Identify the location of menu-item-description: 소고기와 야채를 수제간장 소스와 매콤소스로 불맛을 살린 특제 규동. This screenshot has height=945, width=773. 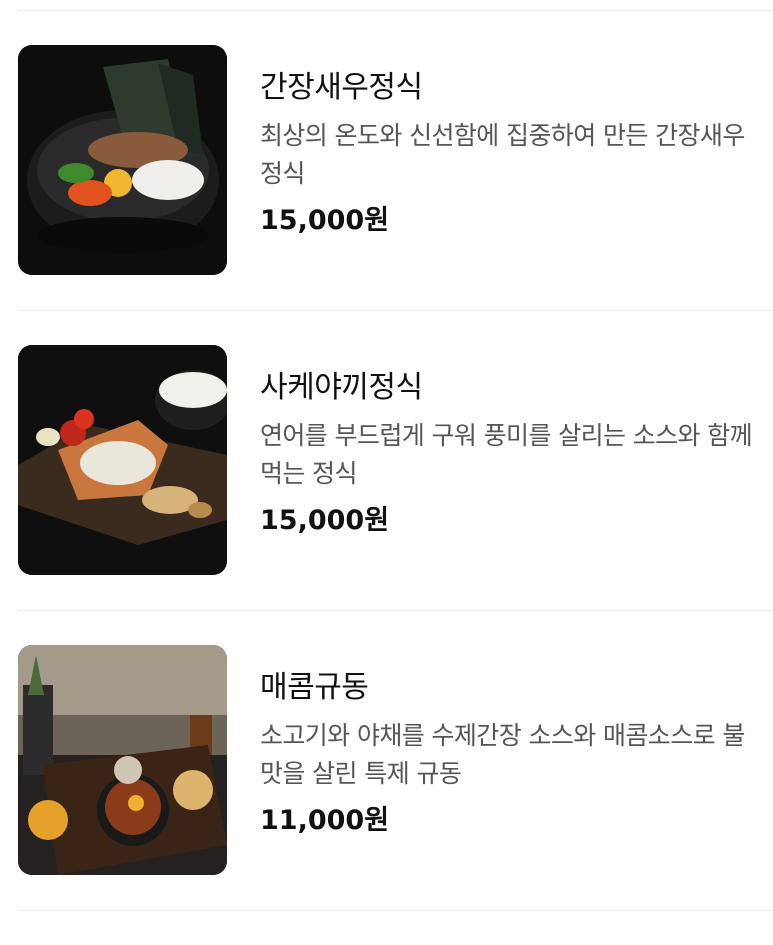
(502, 754).